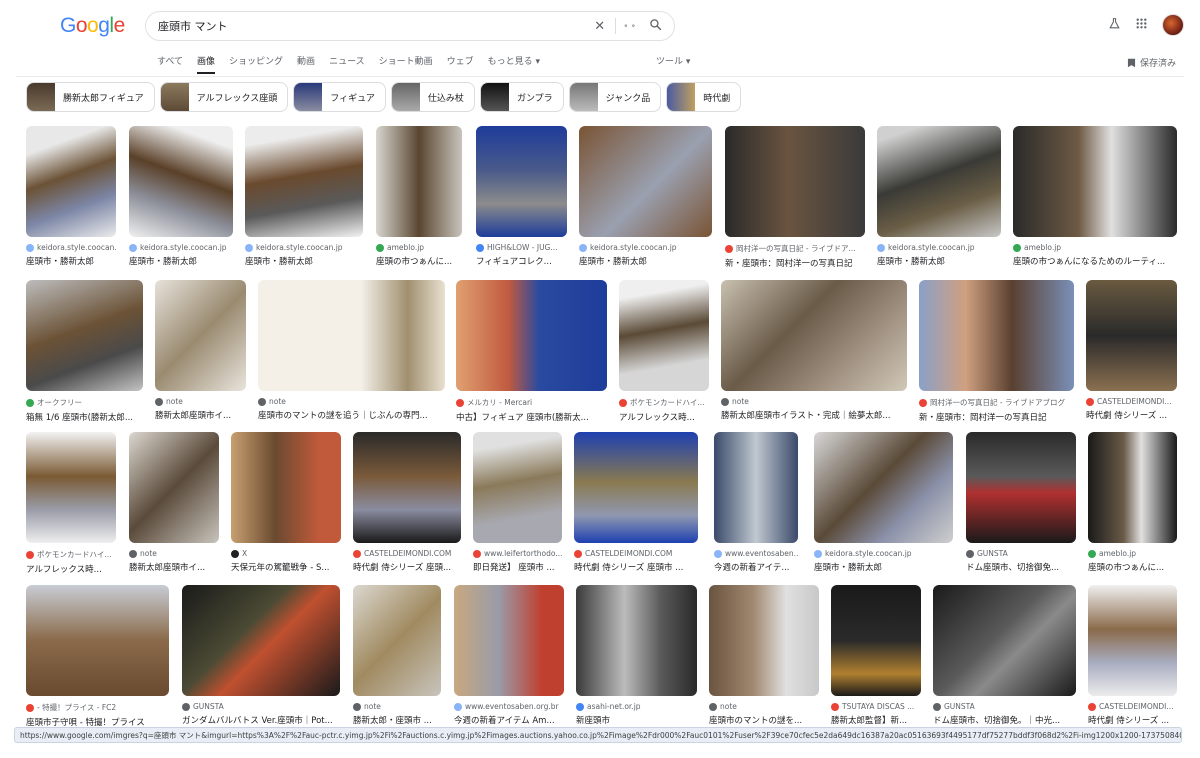  Describe the element at coordinates (432, 97) in the screenshot. I see `chip-sword-cane: 仕込み杖` at that location.